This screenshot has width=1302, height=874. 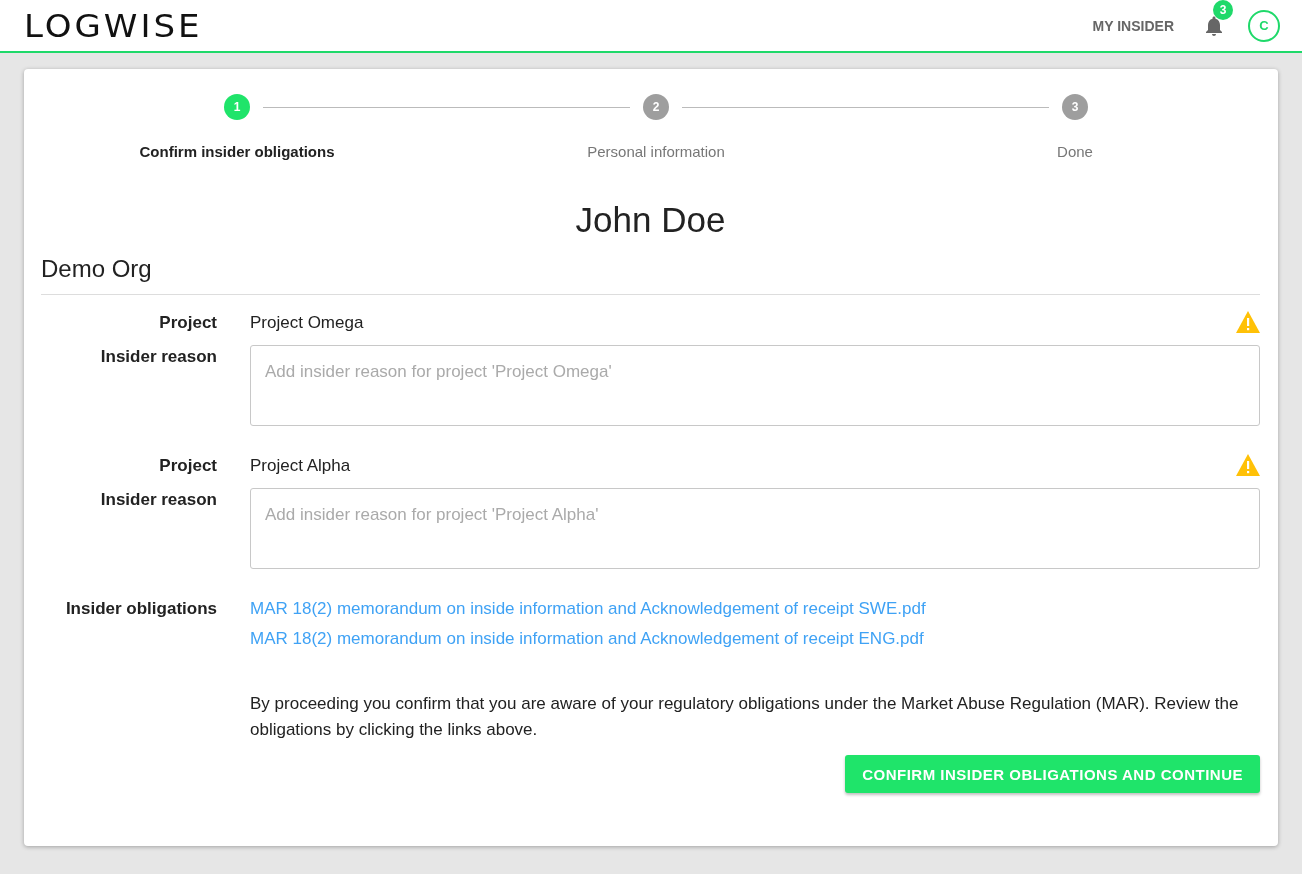 I want to click on step-number: 1, so click(x=237, y=107).